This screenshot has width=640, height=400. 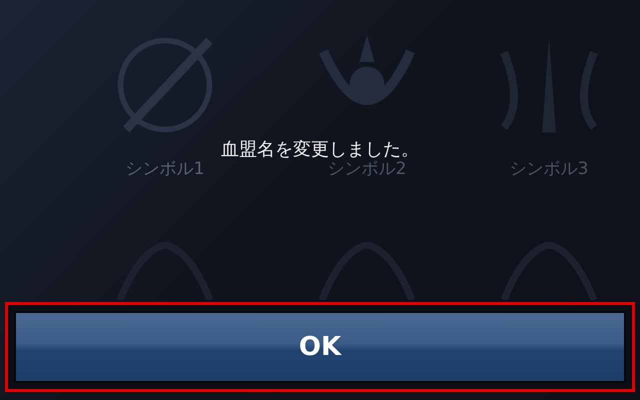 I want to click on symbol-label: シンボル3, so click(x=549, y=169).